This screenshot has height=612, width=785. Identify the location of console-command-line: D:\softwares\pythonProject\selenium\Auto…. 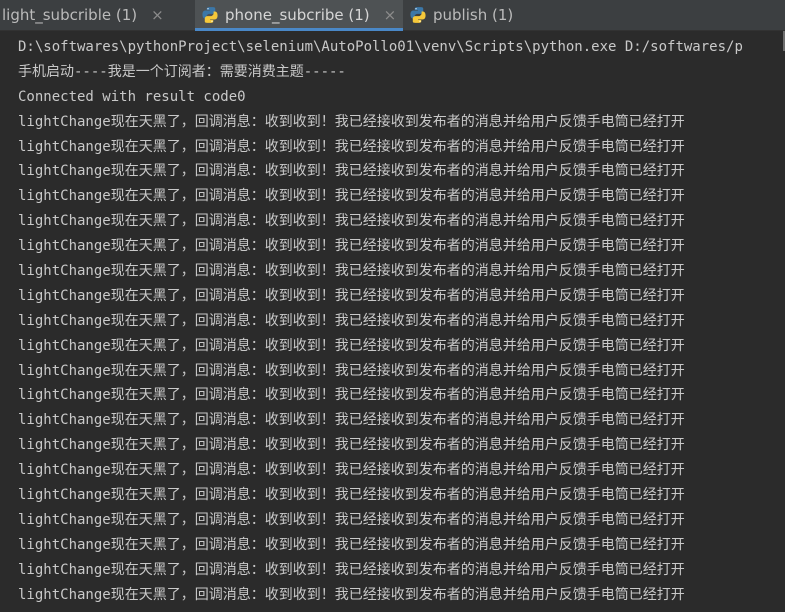
(380, 47).